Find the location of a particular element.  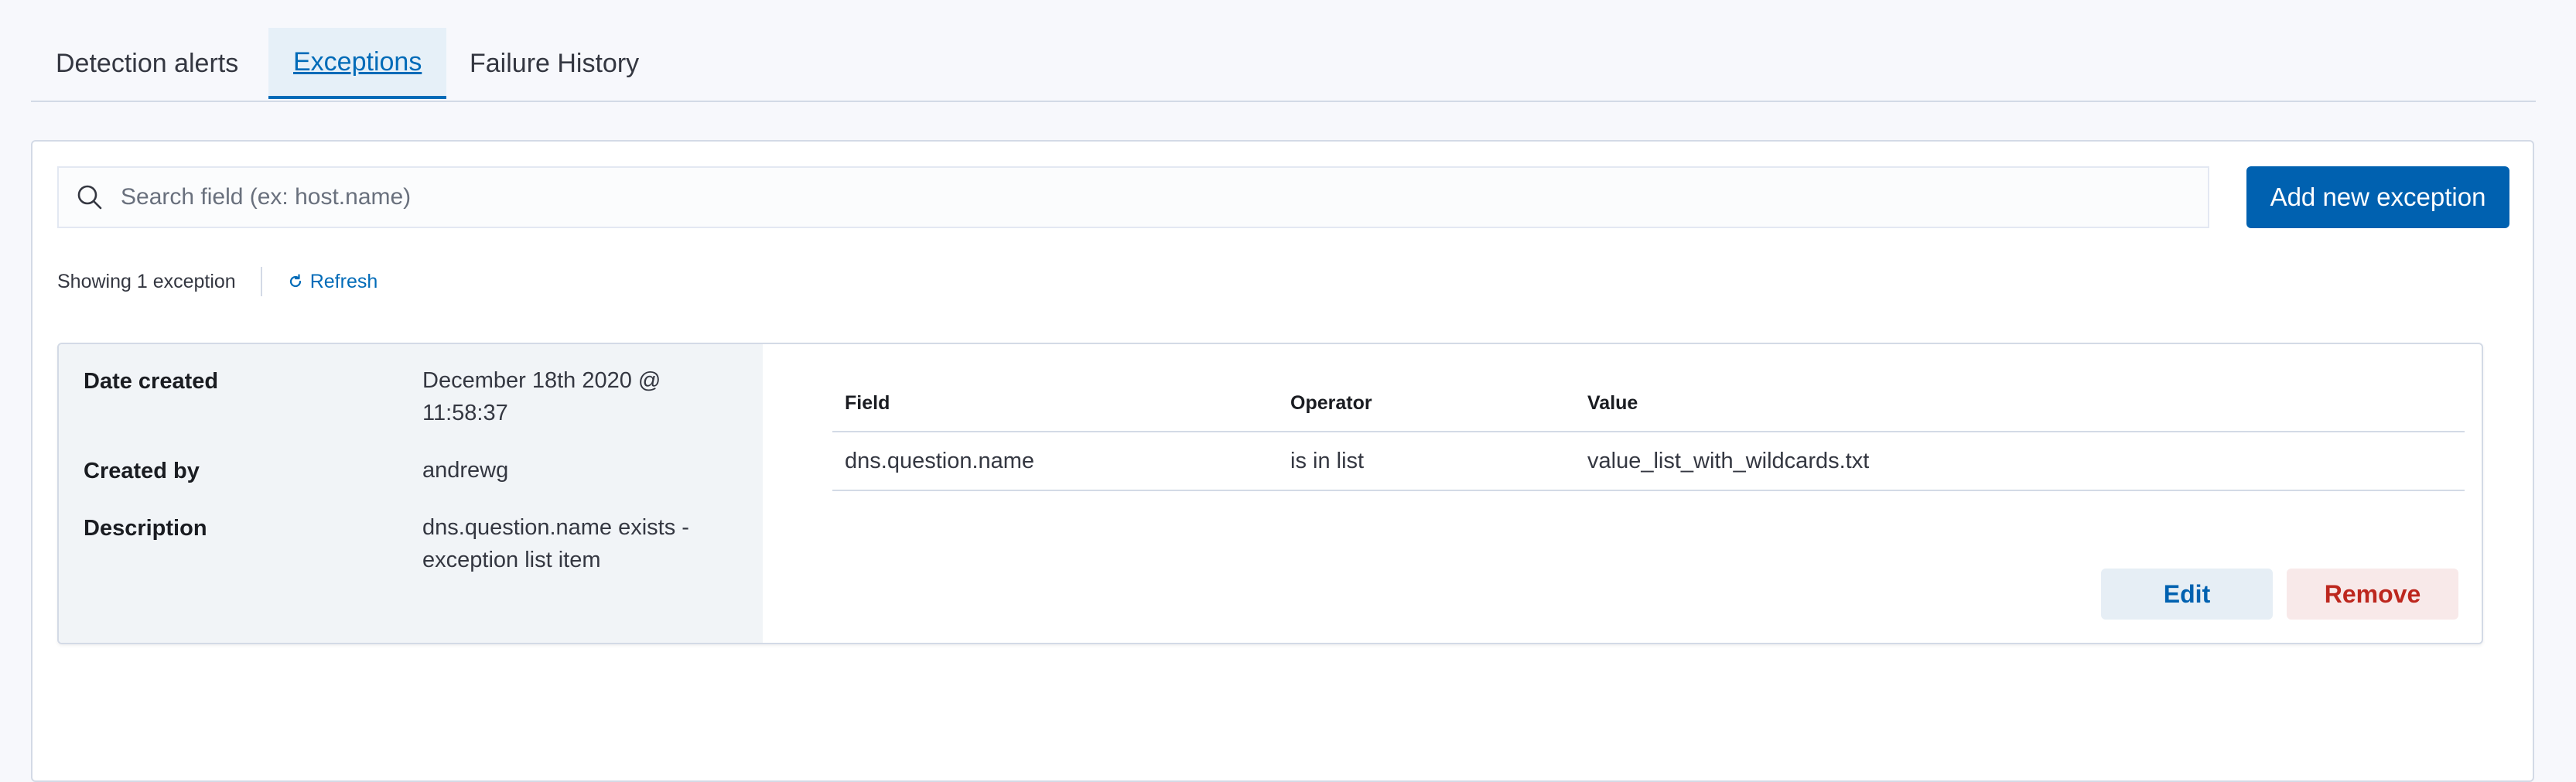

meta-value-created-by: andrewg is located at coordinates (466, 470).